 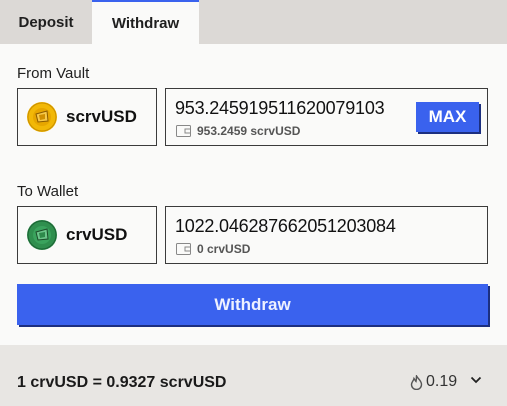 I want to click on to-wallet-label: To Wallet, so click(x=48, y=191).